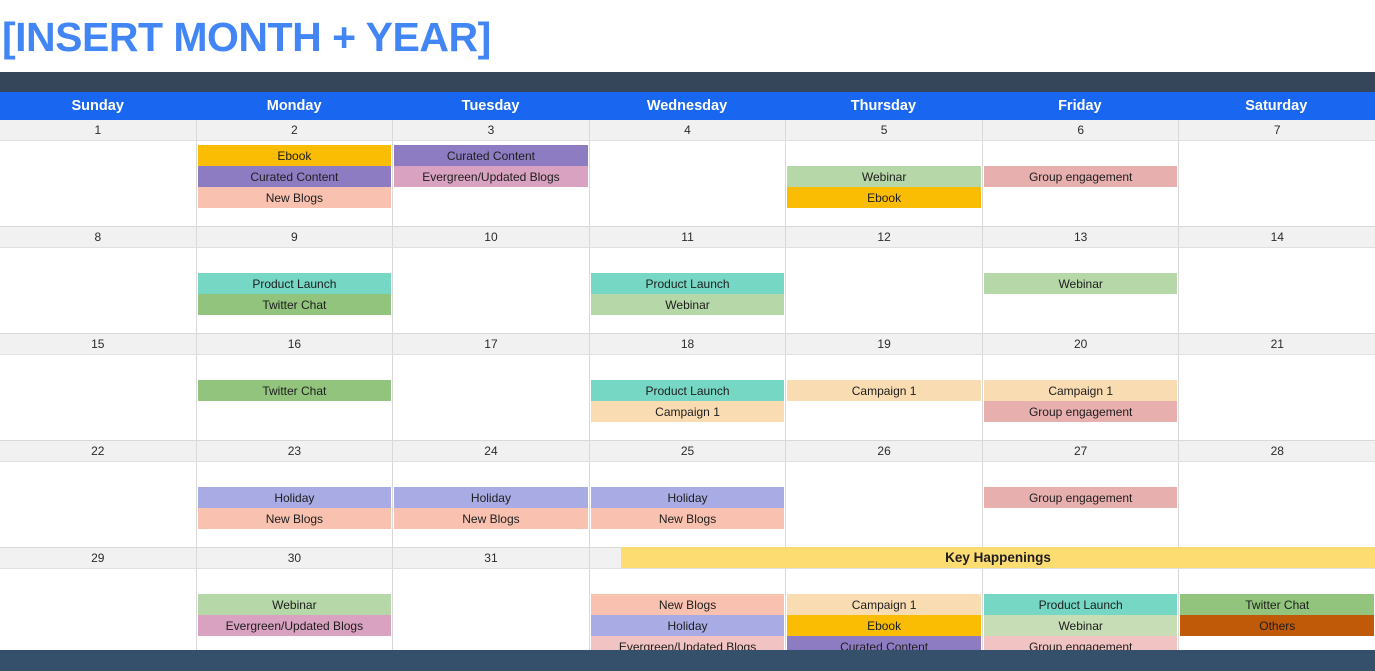  I want to click on date-cell: 13, so click(1081, 237).